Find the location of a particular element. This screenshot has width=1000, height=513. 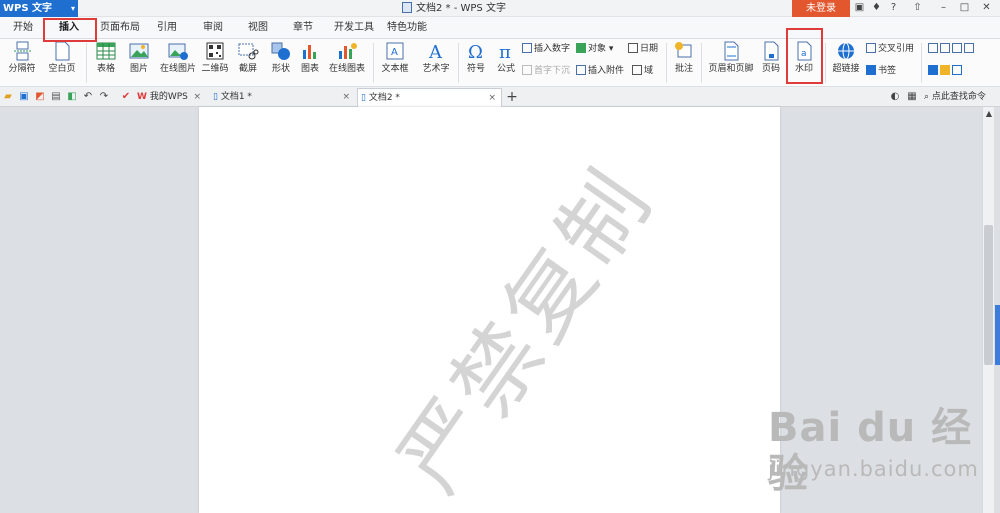

watermark-button-highlight is located at coordinates (804, 56).